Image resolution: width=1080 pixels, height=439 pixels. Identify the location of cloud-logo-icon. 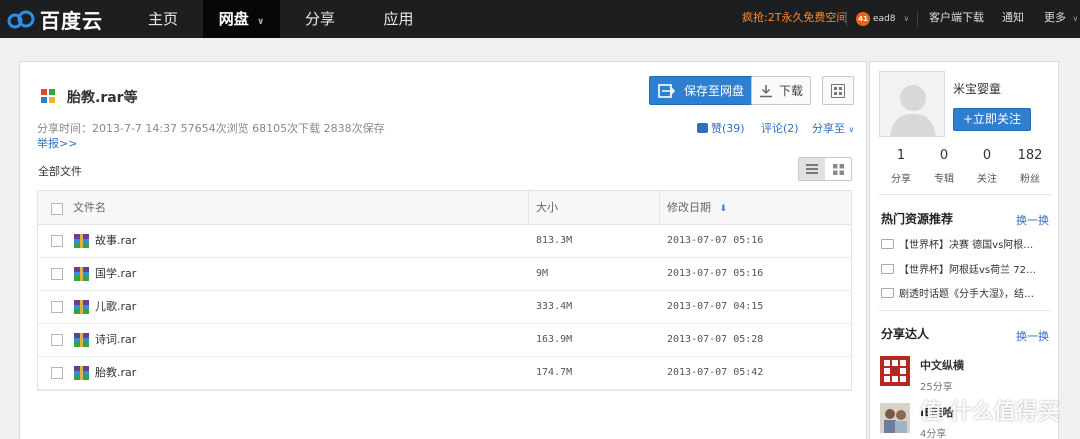
(21, 19).